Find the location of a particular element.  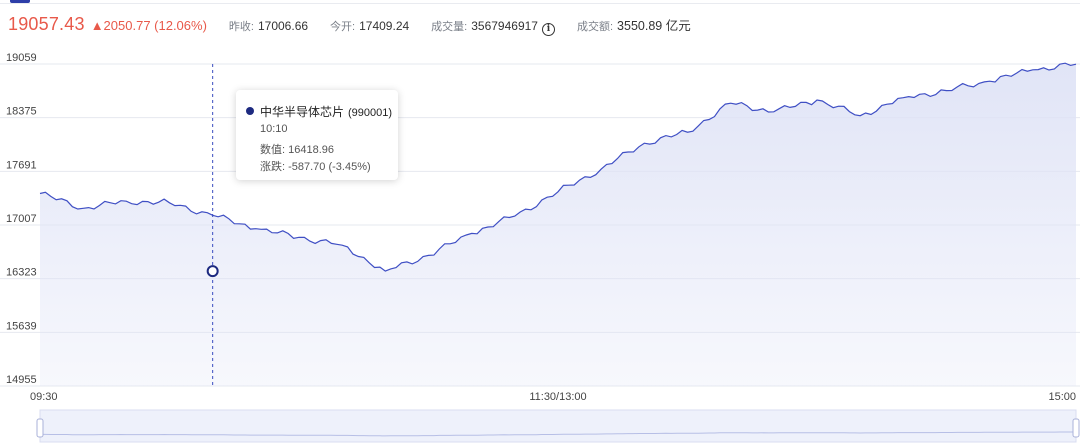

volume-label: 成交量: is located at coordinates (449, 27).